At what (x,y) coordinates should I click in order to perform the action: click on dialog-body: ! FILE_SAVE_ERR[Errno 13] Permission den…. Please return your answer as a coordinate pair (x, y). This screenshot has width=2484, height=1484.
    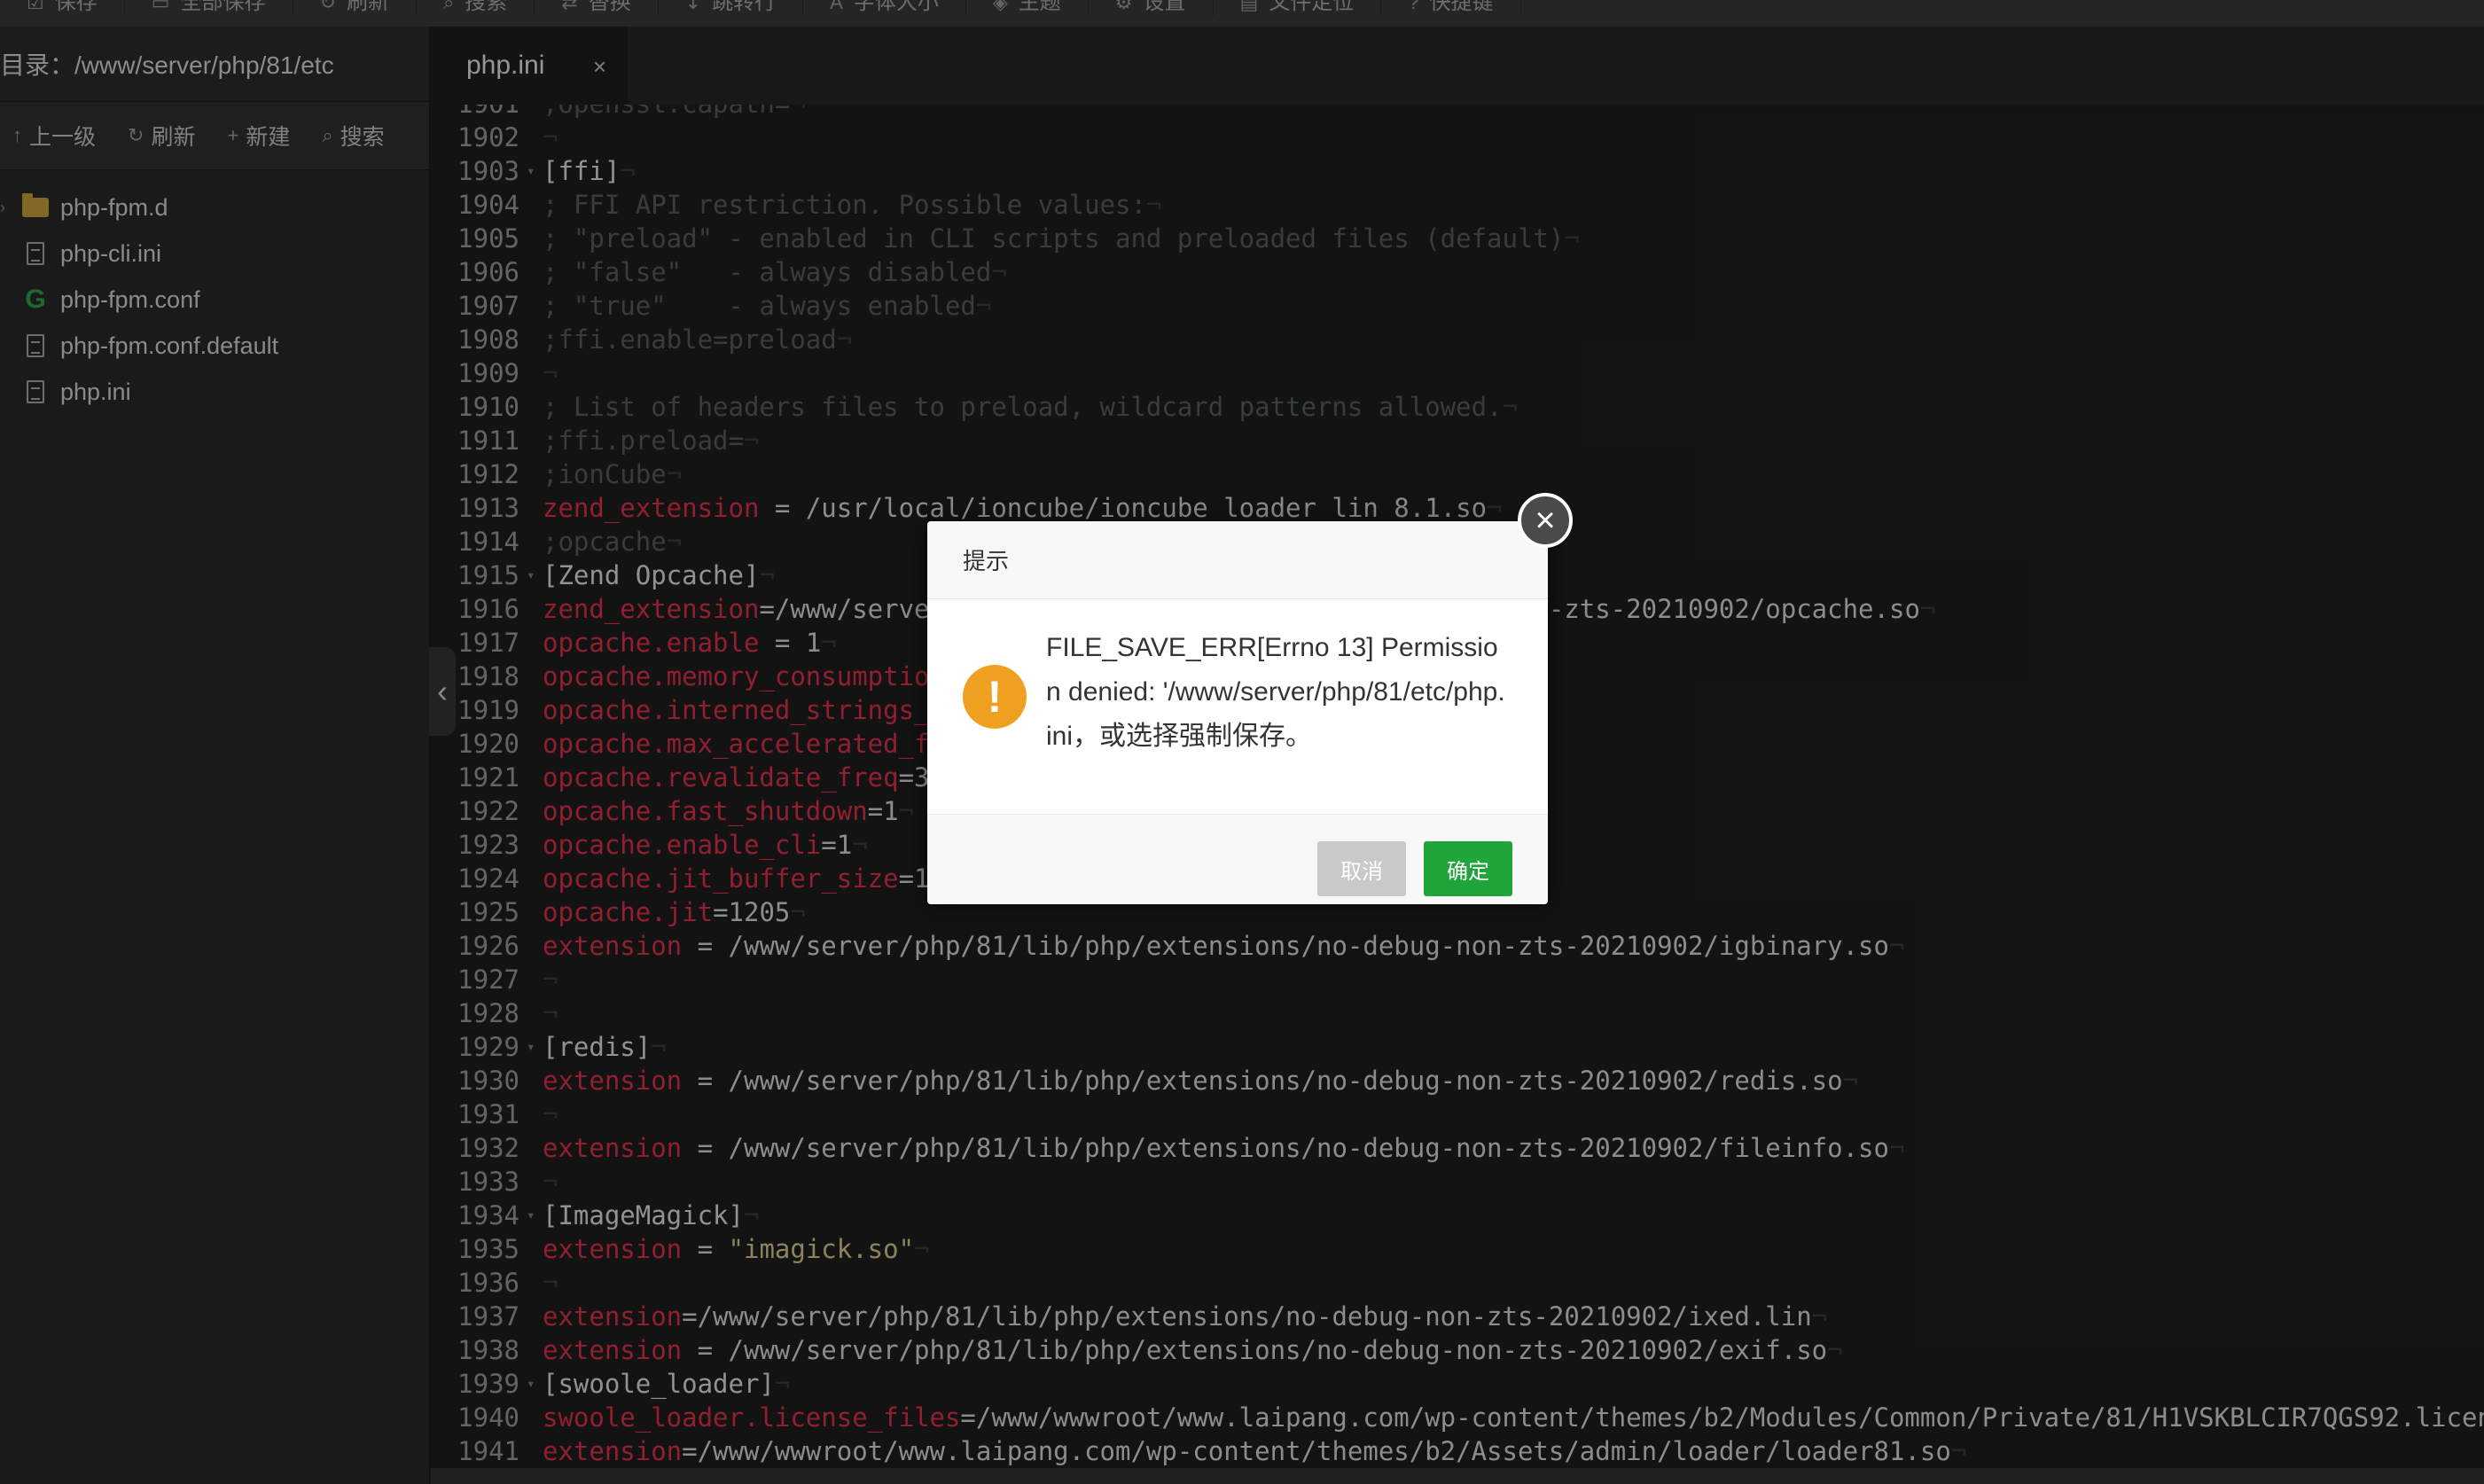
    Looking at the image, I should click on (1242, 692).